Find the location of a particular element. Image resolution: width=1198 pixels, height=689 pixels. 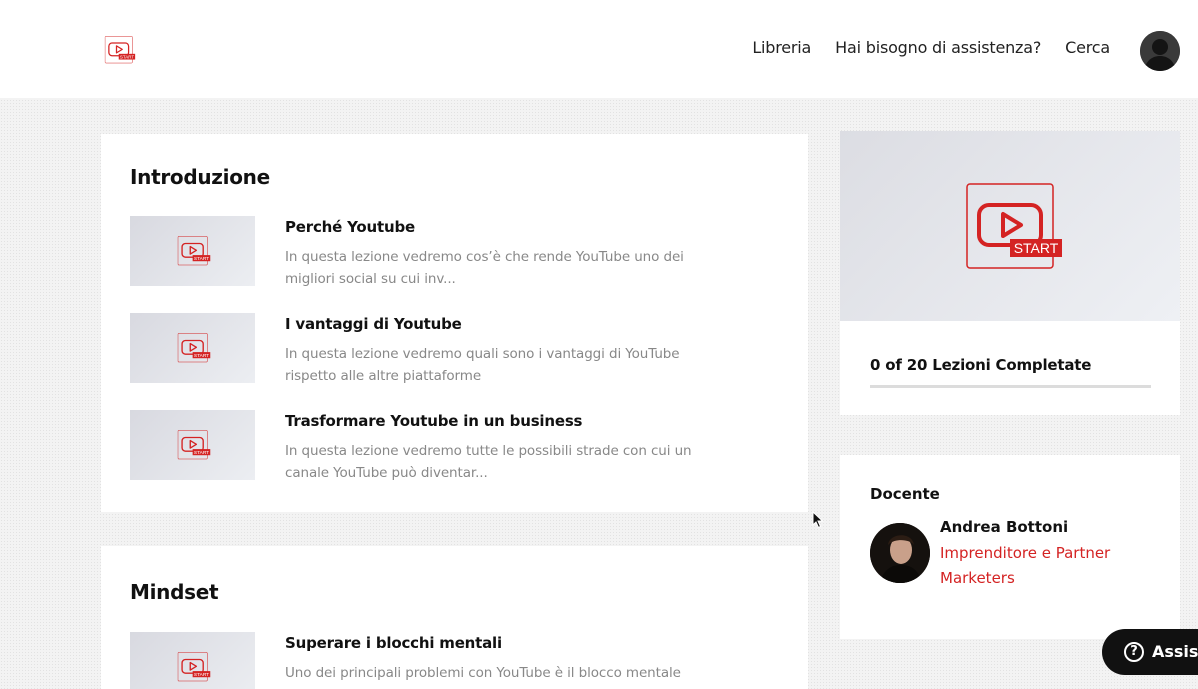

user-avatar is located at coordinates (1160, 51).